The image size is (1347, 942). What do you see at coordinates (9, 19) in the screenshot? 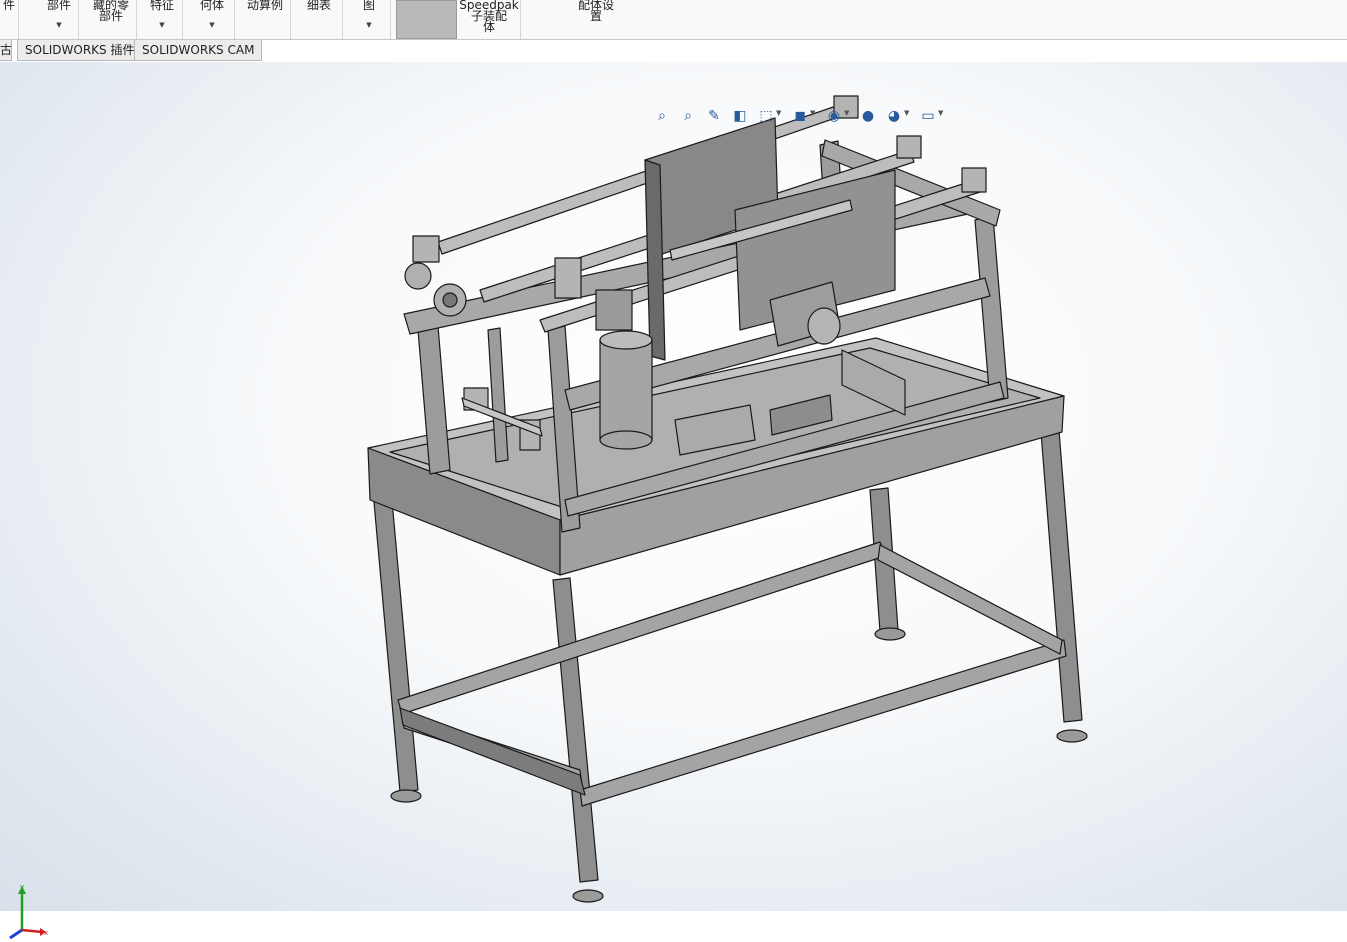
I see `ribbon-part-button: 件` at bounding box center [9, 19].